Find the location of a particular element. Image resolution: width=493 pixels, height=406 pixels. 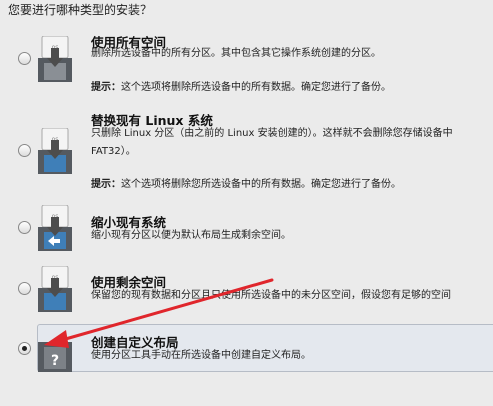

option-description: 保留您的现有数据和分区且只使用所选设备中的未分区空间，假设您有足够的空间 is located at coordinates (271, 295).